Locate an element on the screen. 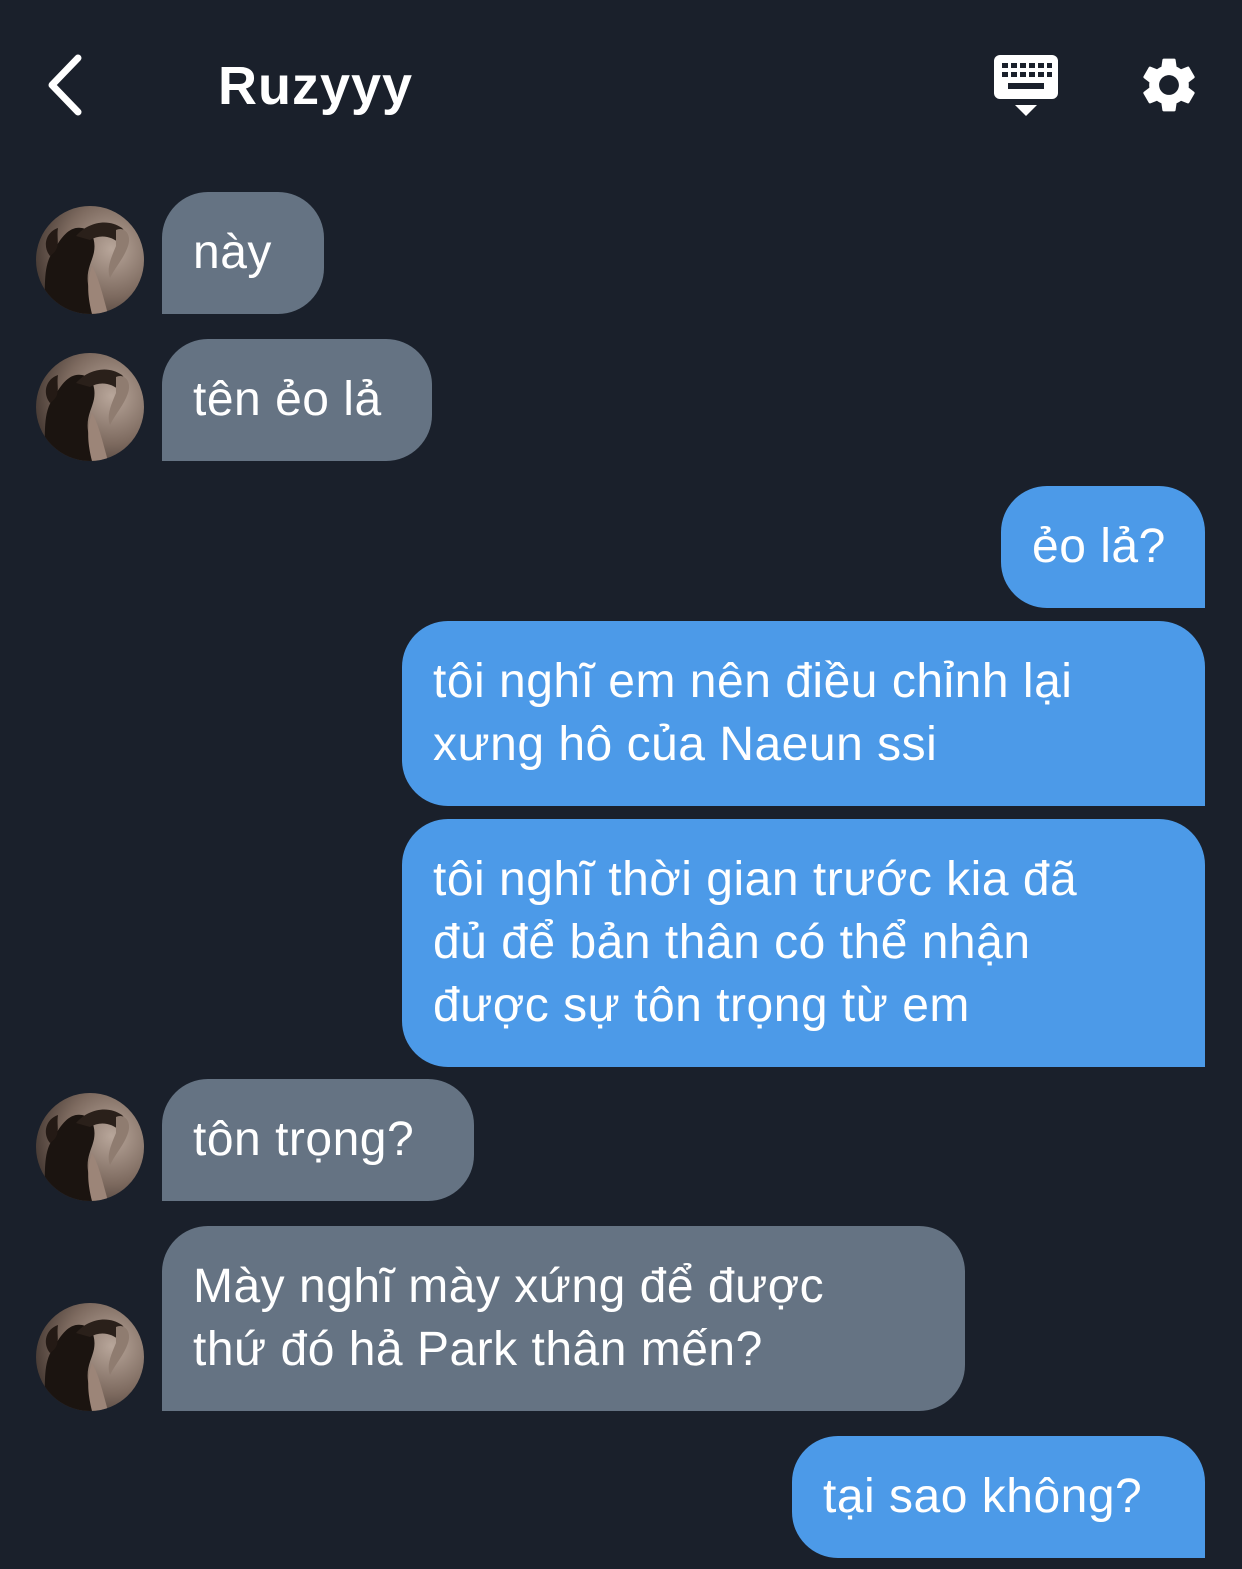  message-text-line: đủ để bản thân có thể nhận is located at coordinates (732, 942).